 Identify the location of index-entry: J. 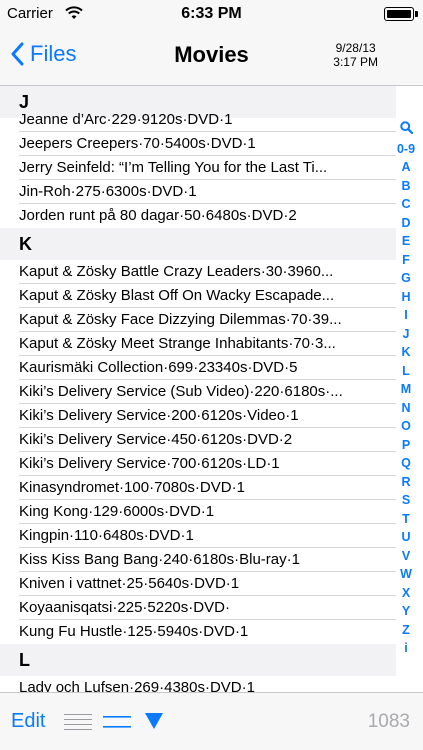
(406, 334).